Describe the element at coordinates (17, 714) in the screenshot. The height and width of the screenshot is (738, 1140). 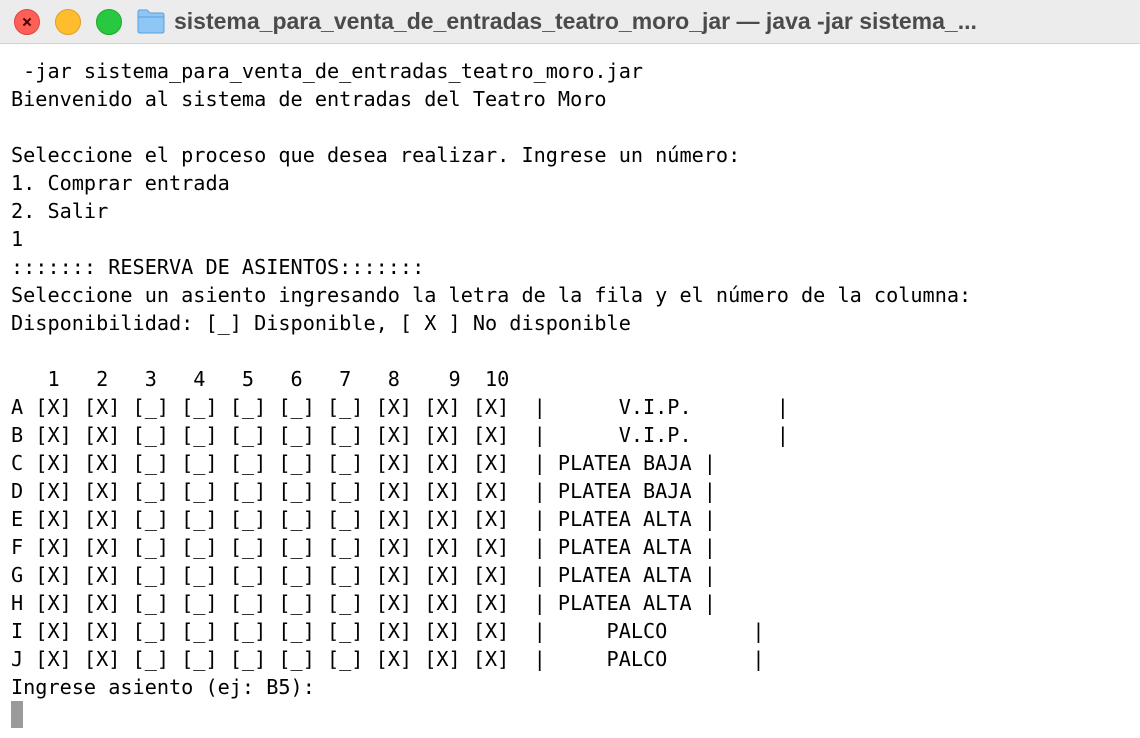
I see `text-cursor` at that location.